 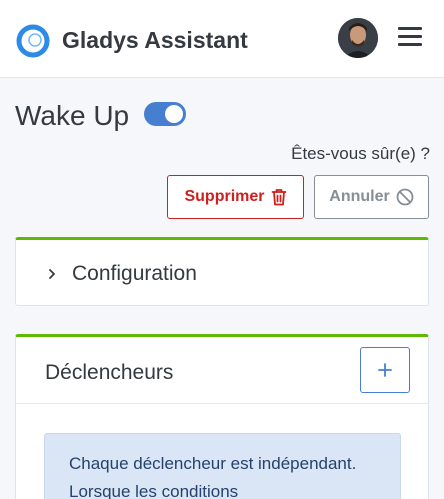 I want to click on configuration-card: Configuration, so click(x=222, y=271).